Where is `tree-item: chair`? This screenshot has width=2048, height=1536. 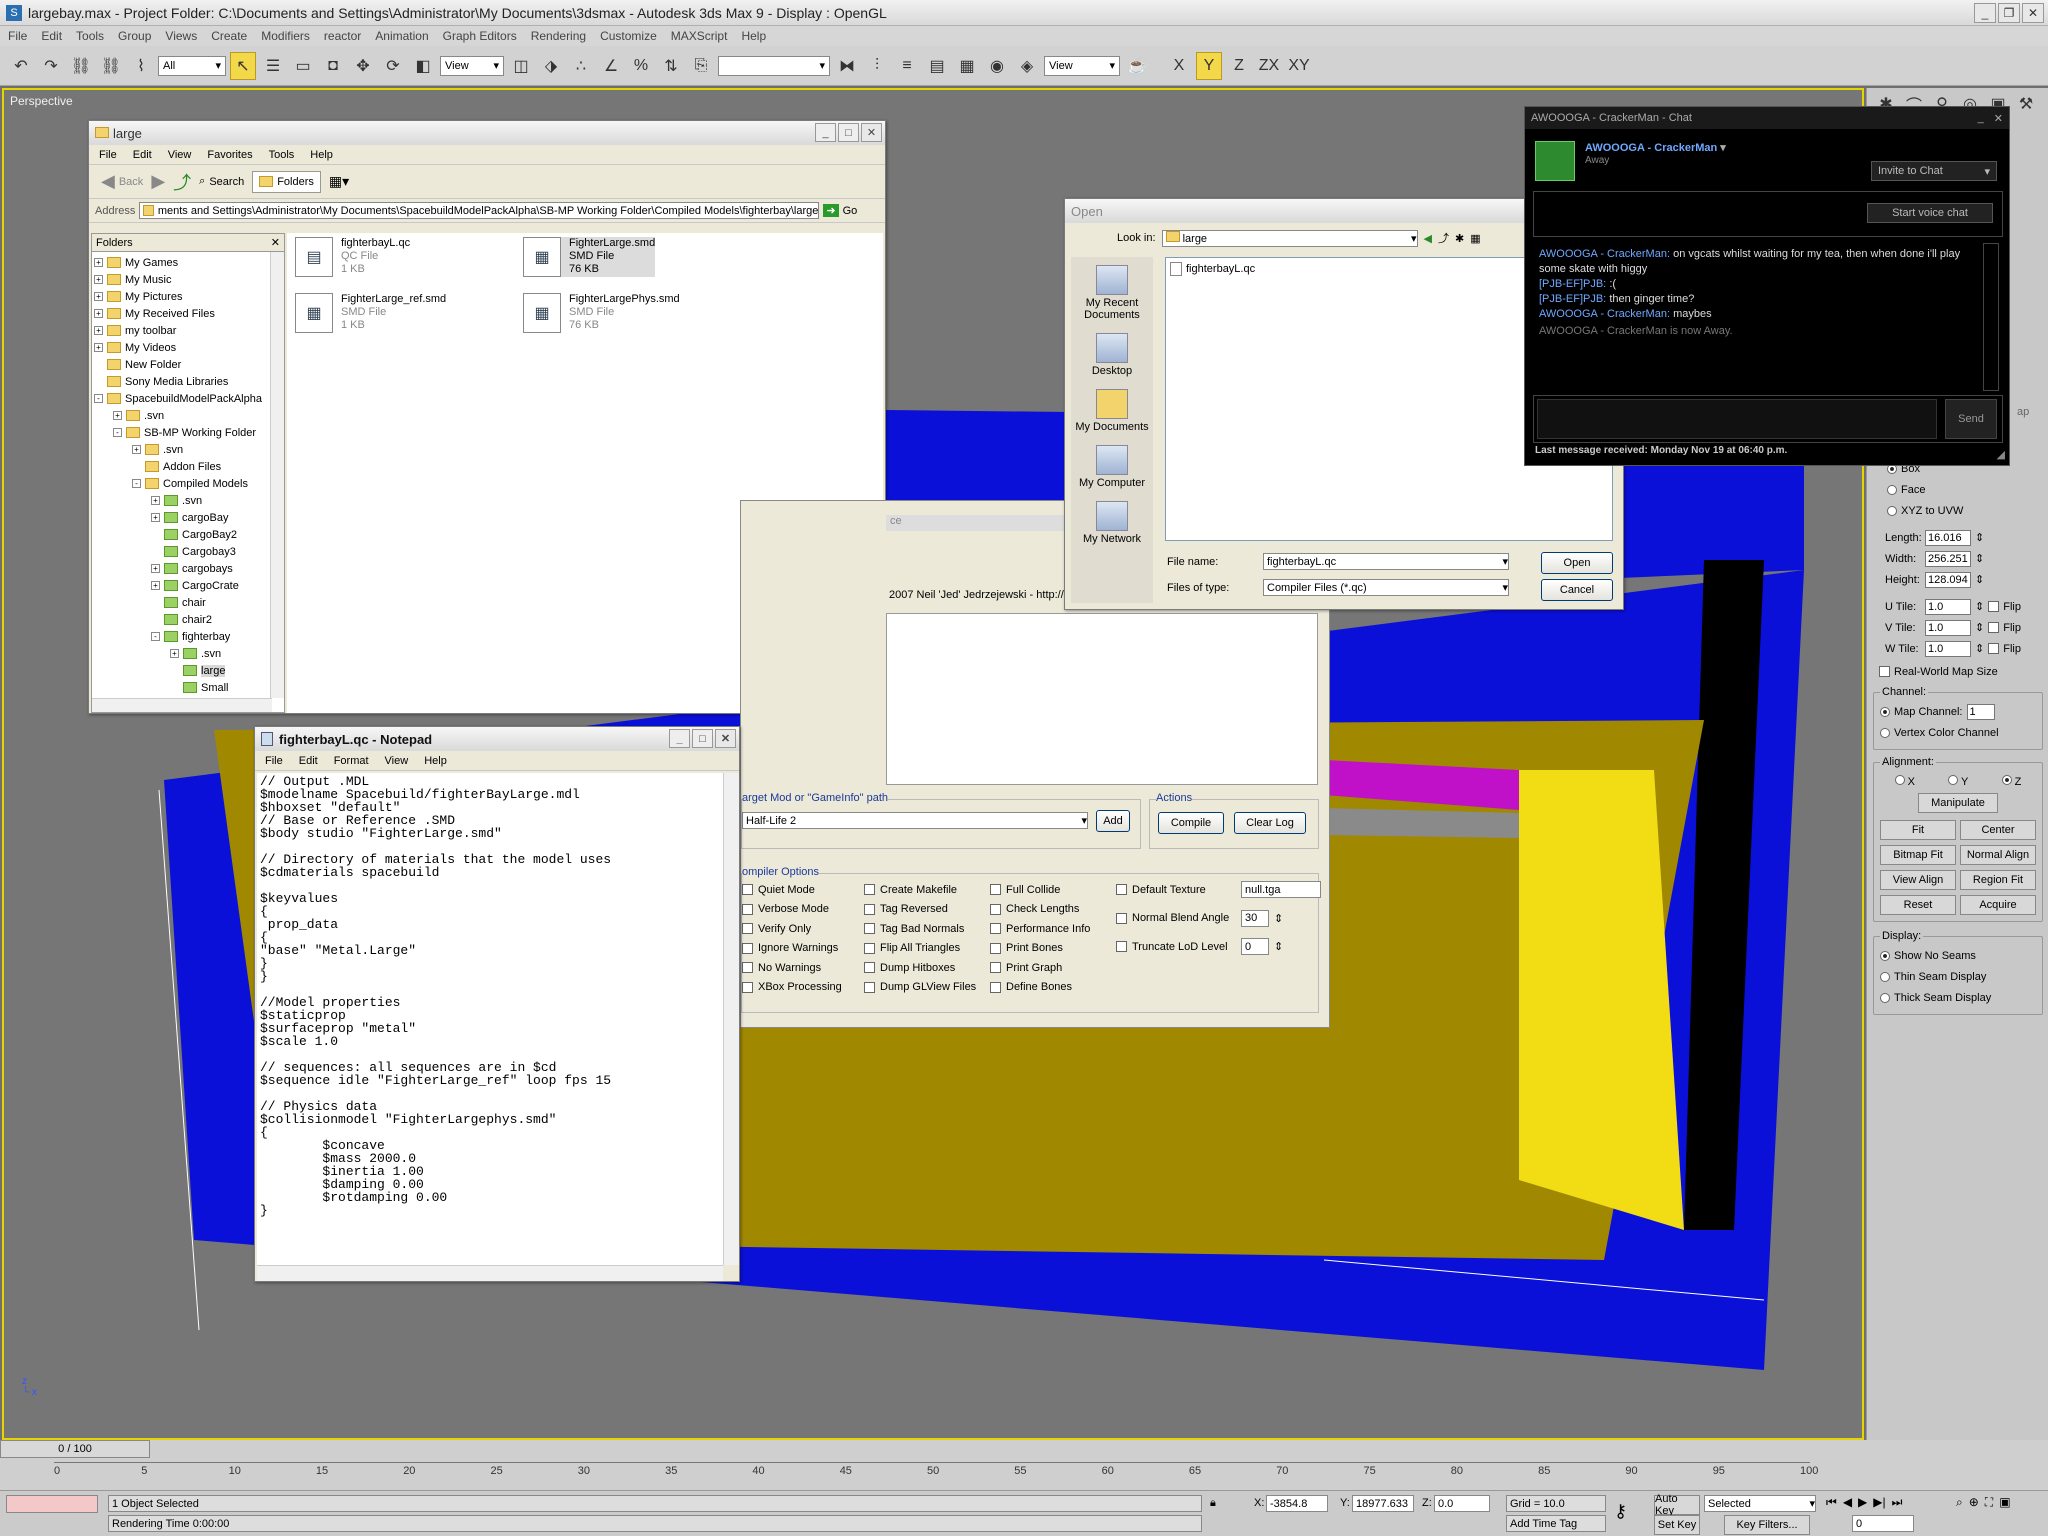
tree-item: chair is located at coordinates (189, 602).